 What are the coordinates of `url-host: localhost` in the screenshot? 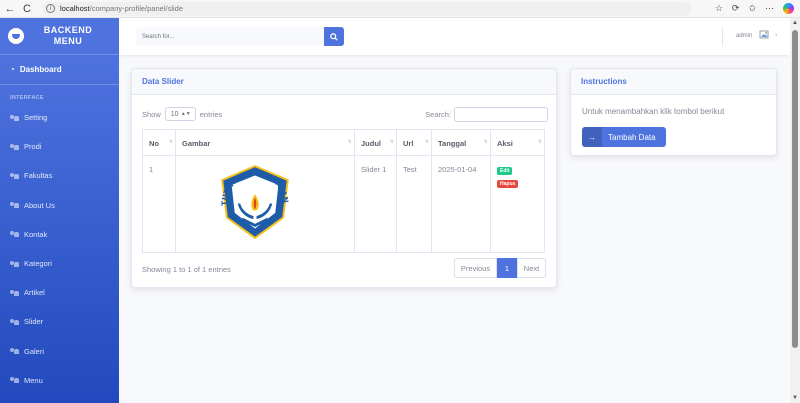 It's located at (75, 8).